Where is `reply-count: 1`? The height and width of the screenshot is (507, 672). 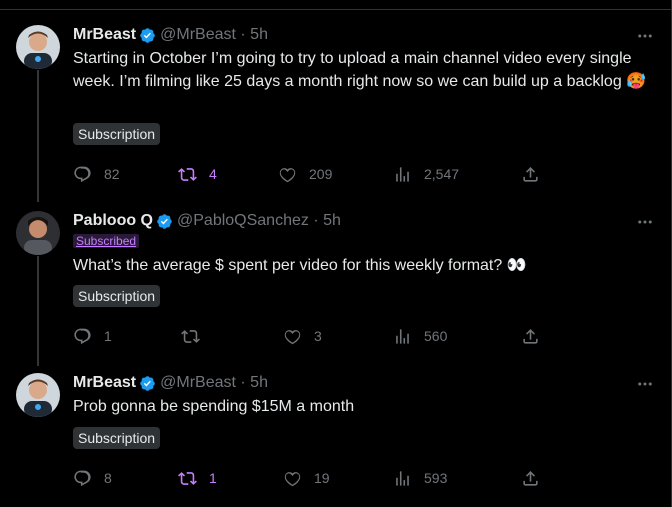
reply-count: 1 is located at coordinates (108, 336).